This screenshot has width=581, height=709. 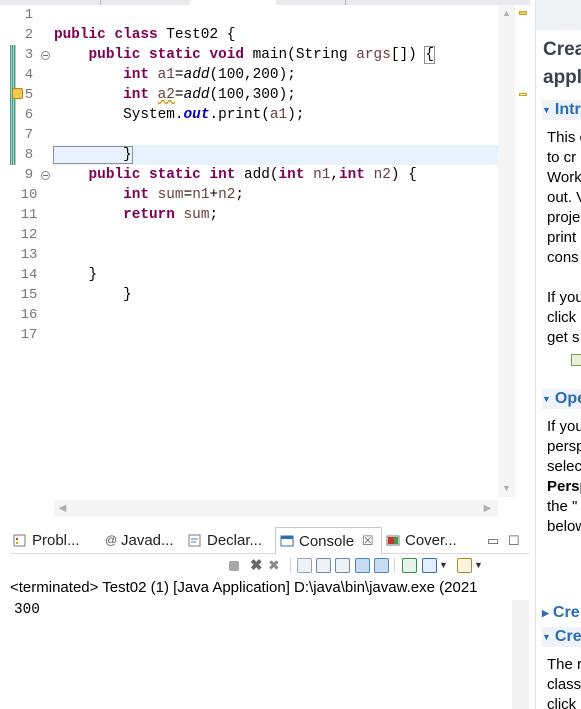 What do you see at coordinates (562, 49) in the screenshot?
I see `help-title-line-1: Crea` at bounding box center [562, 49].